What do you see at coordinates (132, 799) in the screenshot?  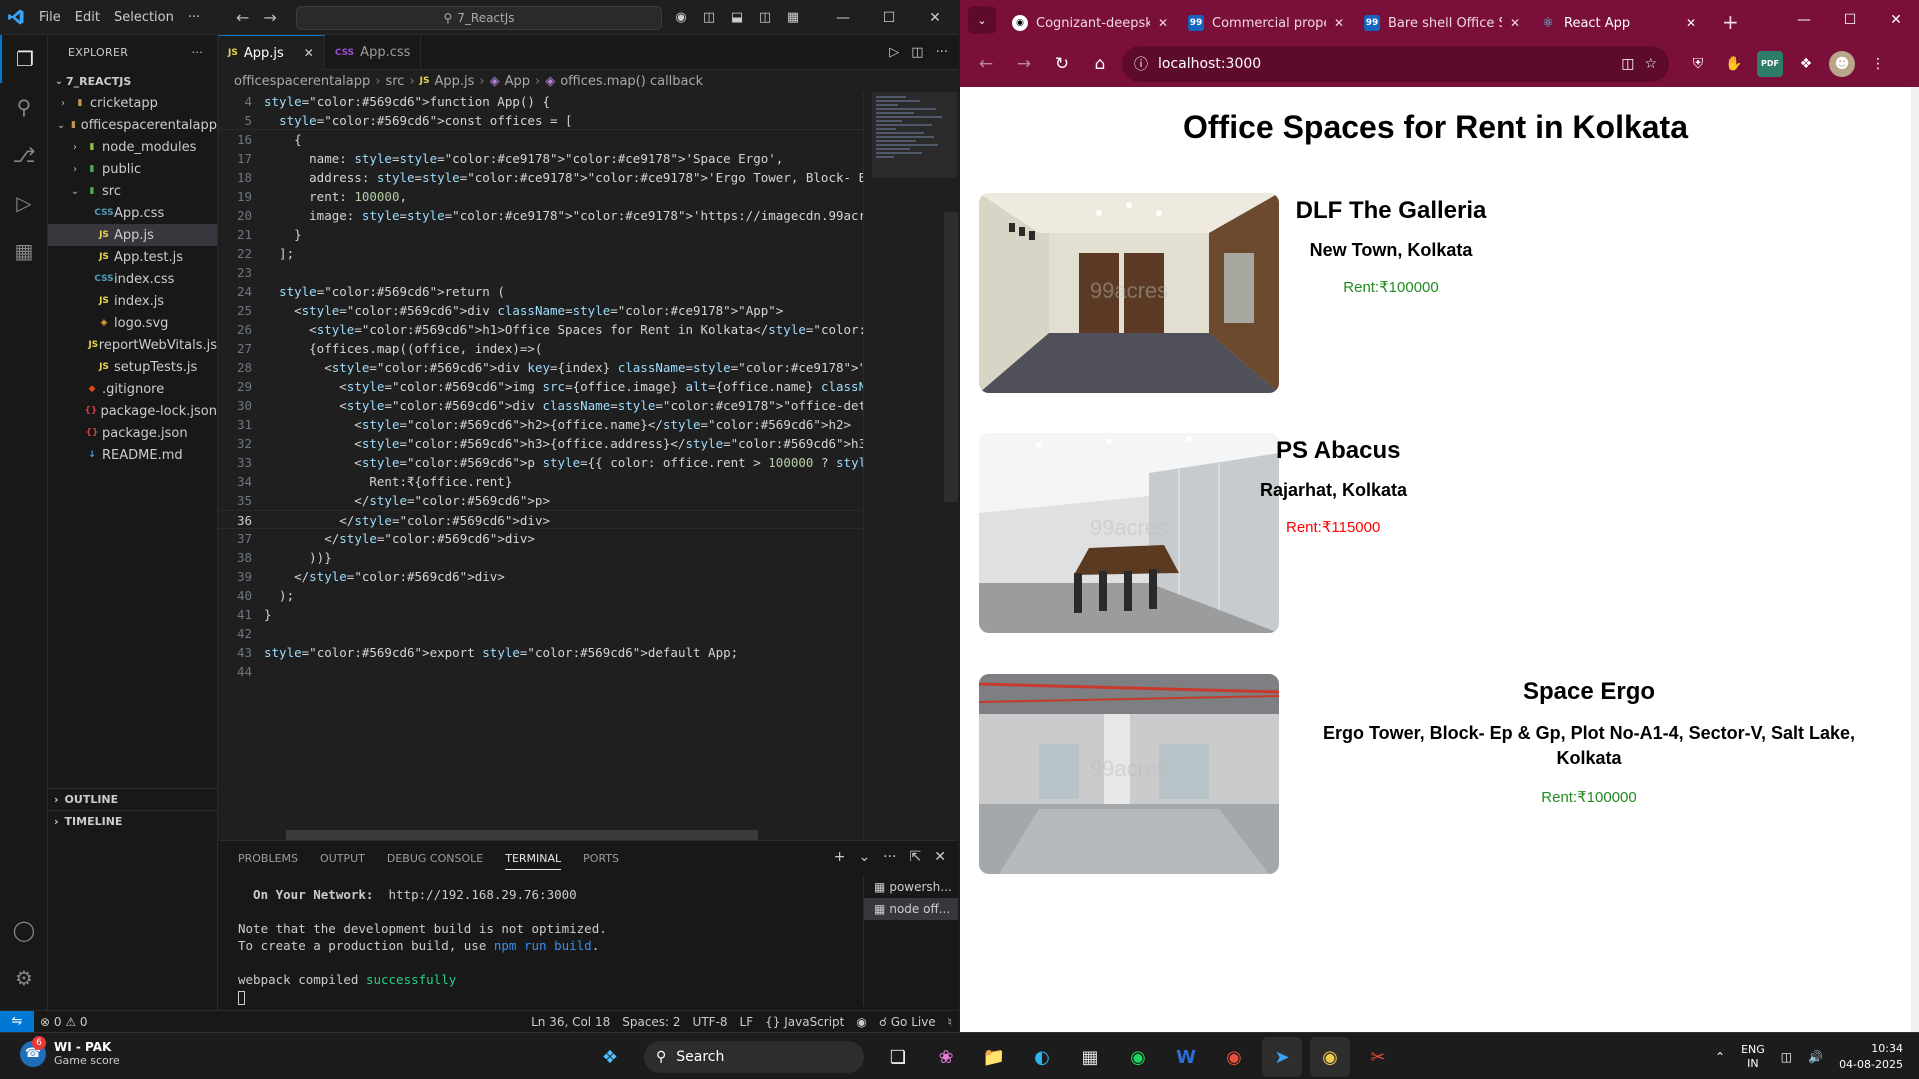 I see `outline-section: › OUTLINE` at bounding box center [132, 799].